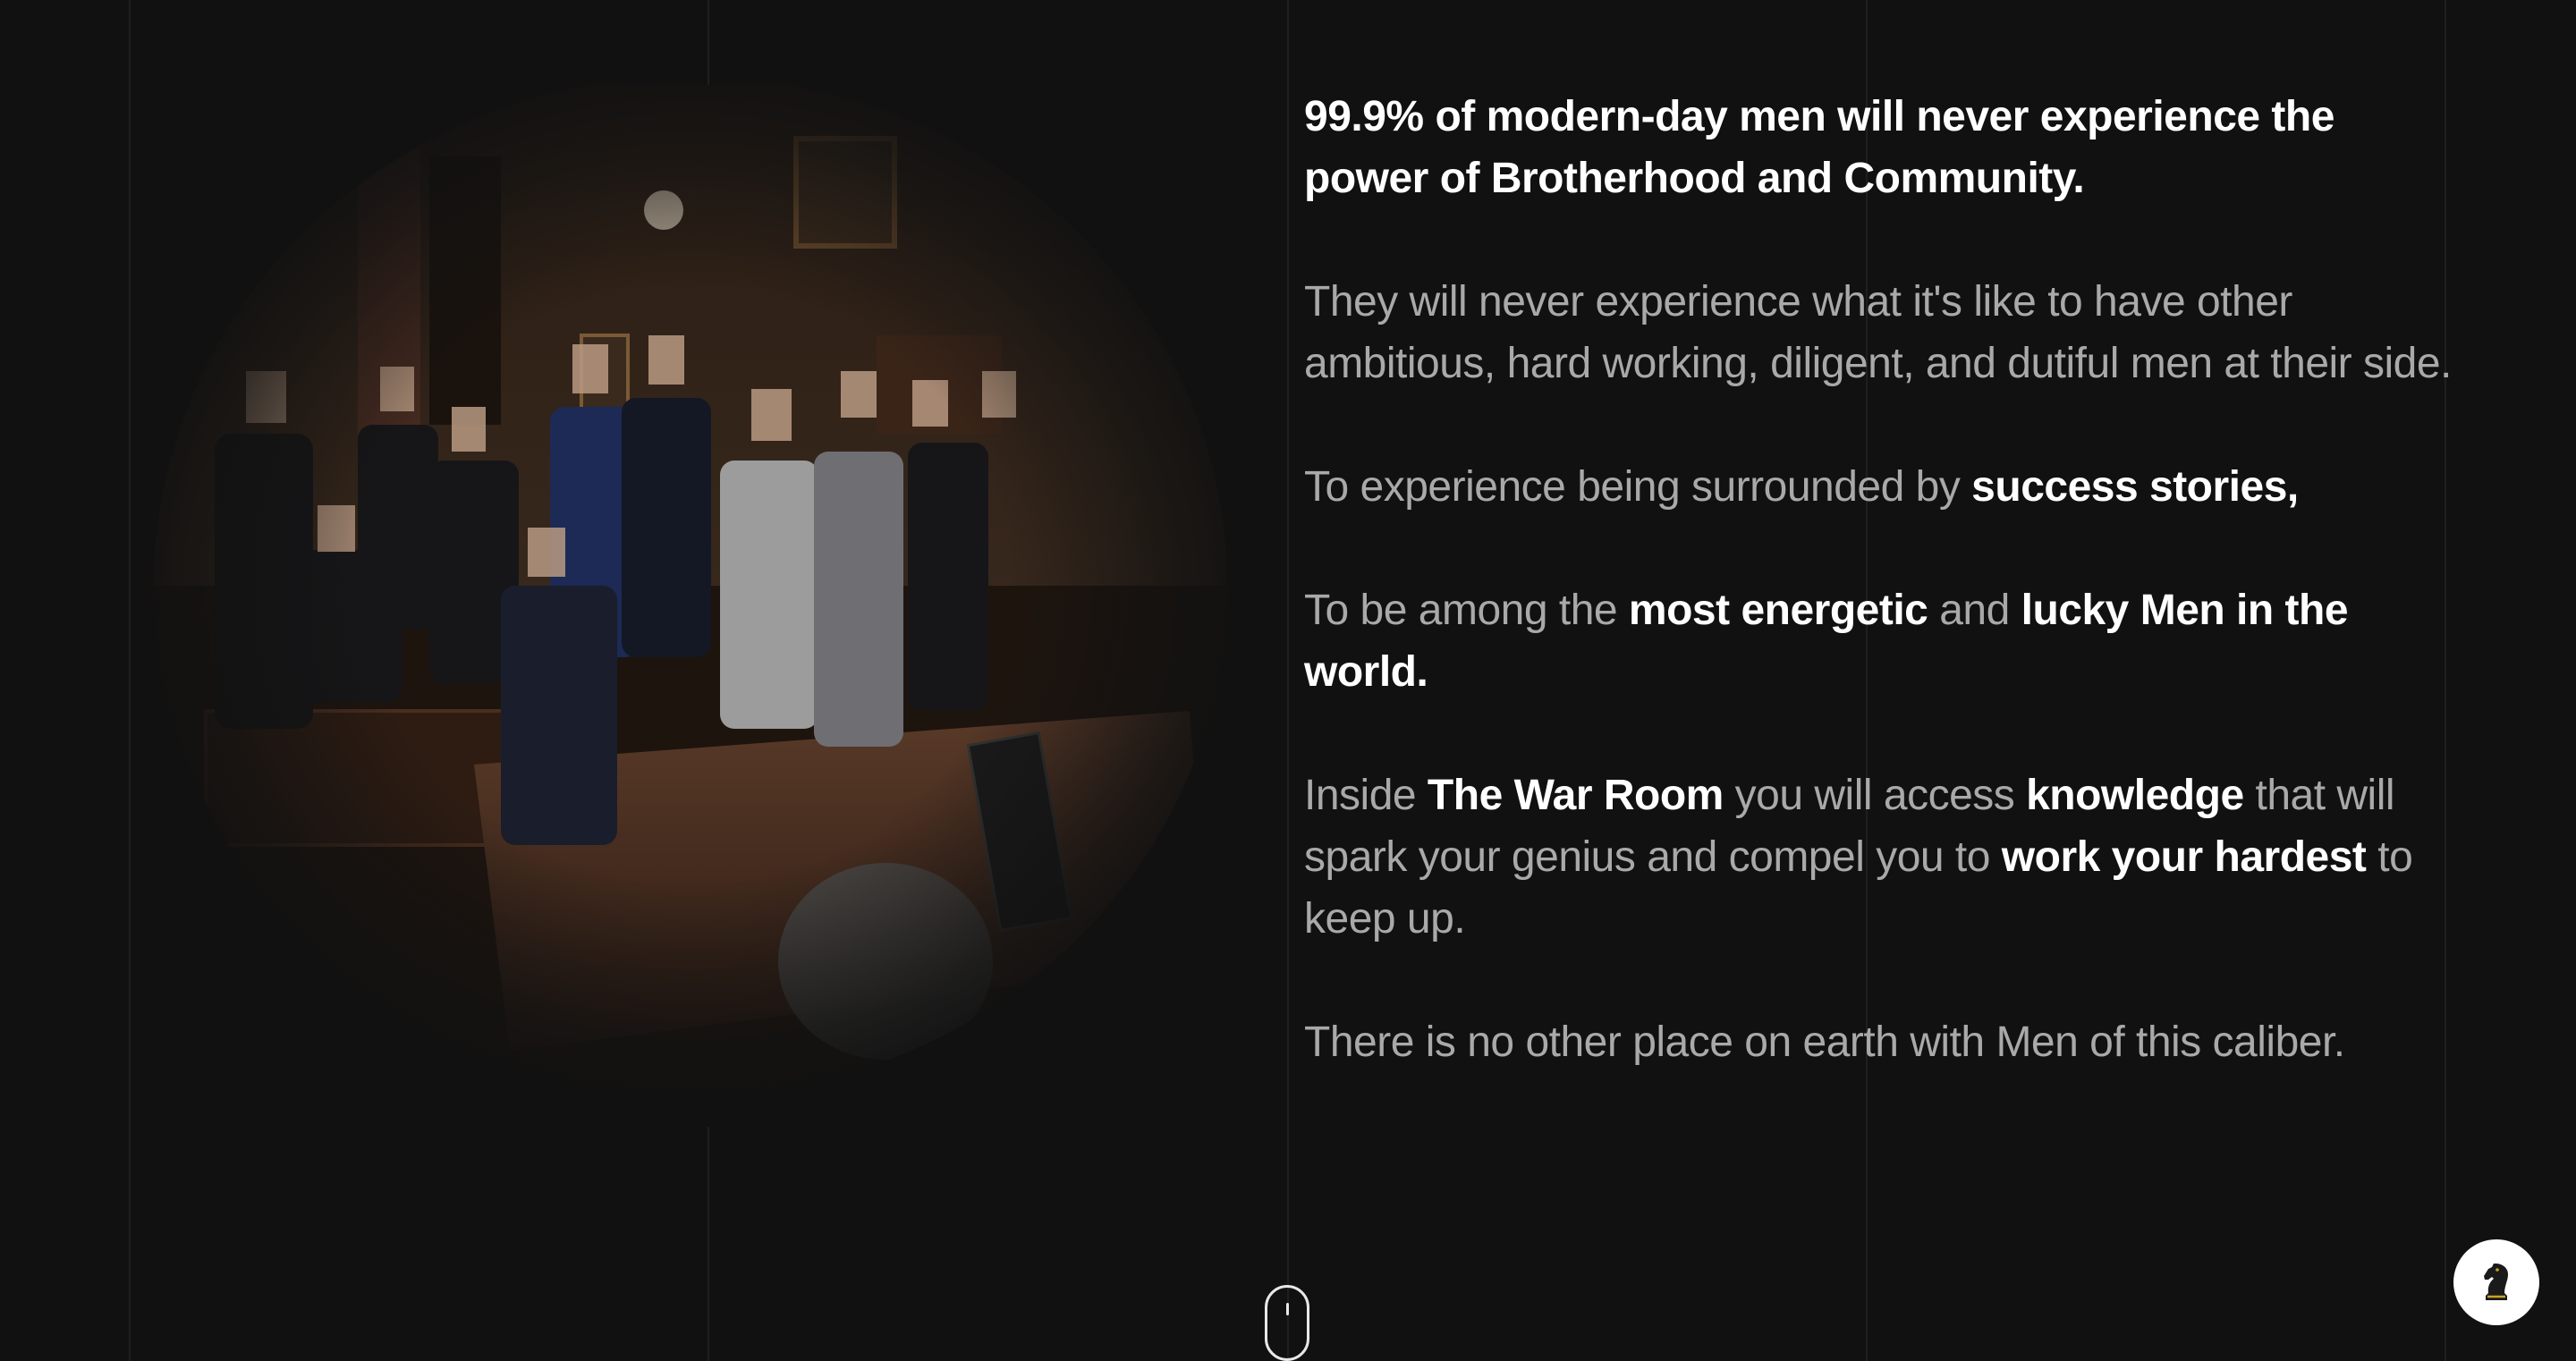 This screenshot has width=2576, height=1361. Describe the element at coordinates (1974, 610) in the screenshot. I see `text-segment: and` at that location.